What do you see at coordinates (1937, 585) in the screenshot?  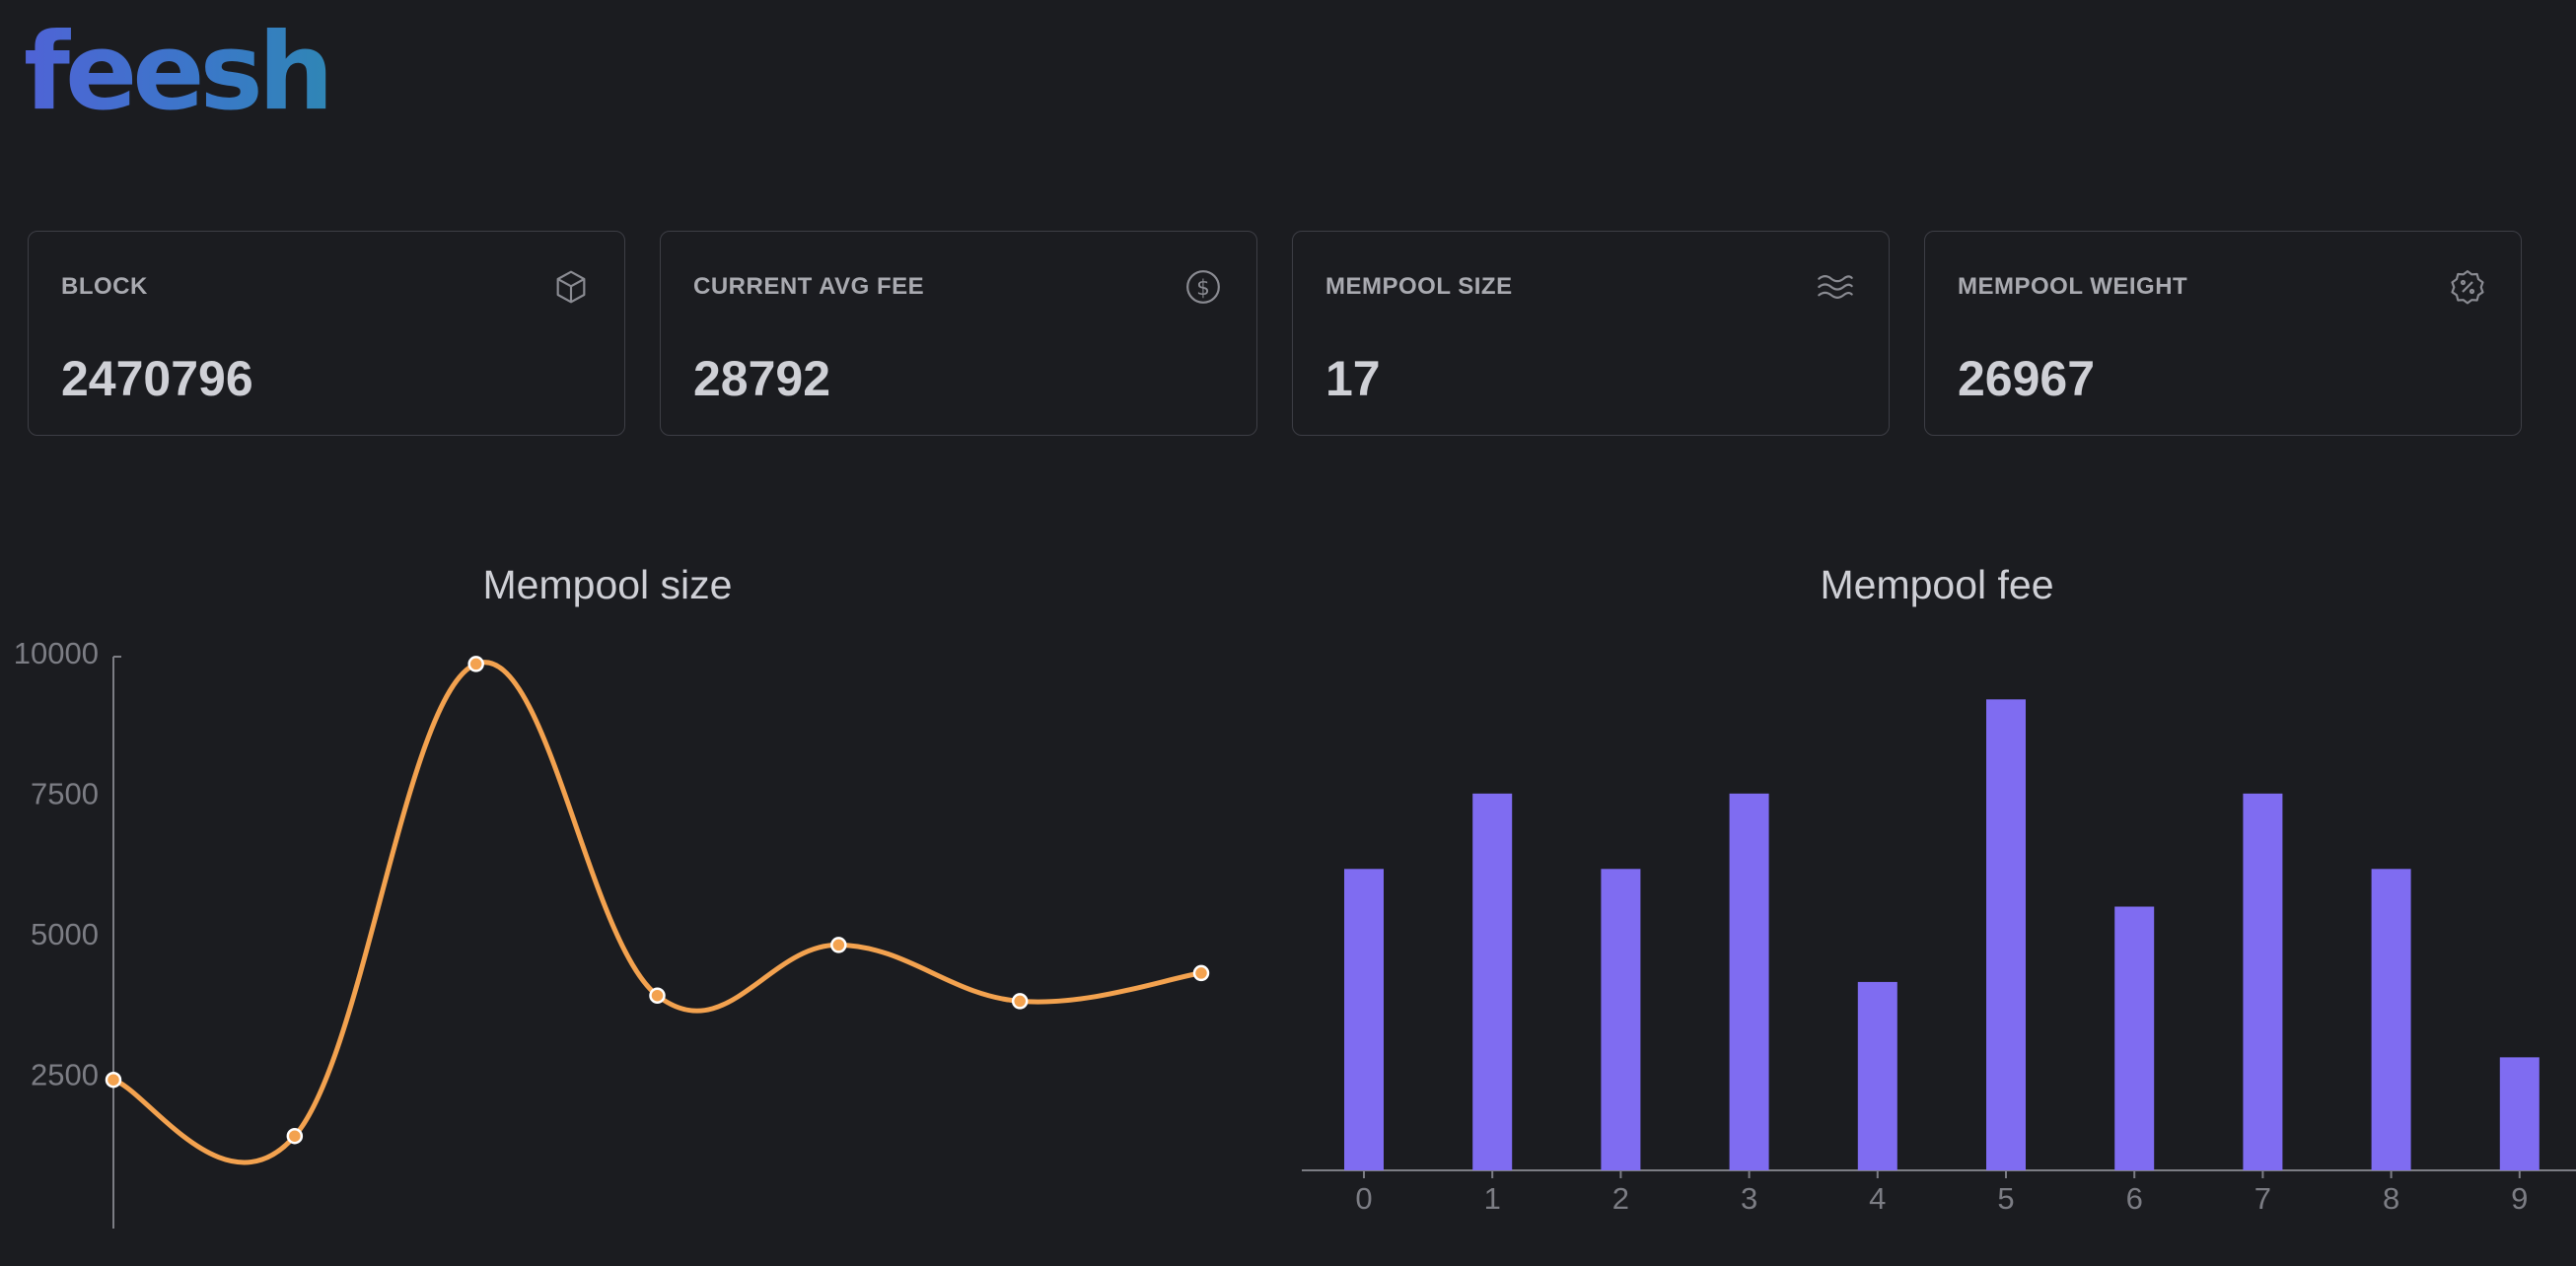 I see `mempool-fee-chart-title: Mempool fee` at bounding box center [1937, 585].